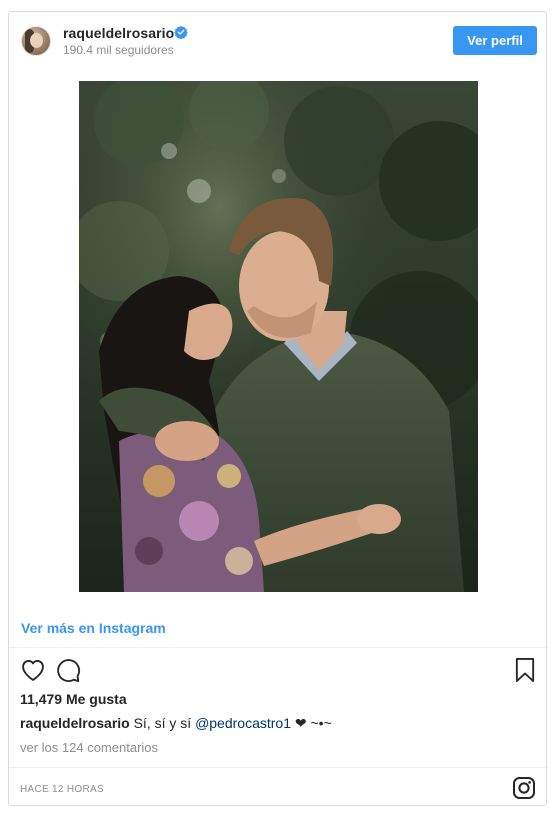  What do you see at coordinates (93, 628) in the screenshot?
I see `view-more-on-instagram-link: Ver más en Instagram` at bounding box center [93, 628].